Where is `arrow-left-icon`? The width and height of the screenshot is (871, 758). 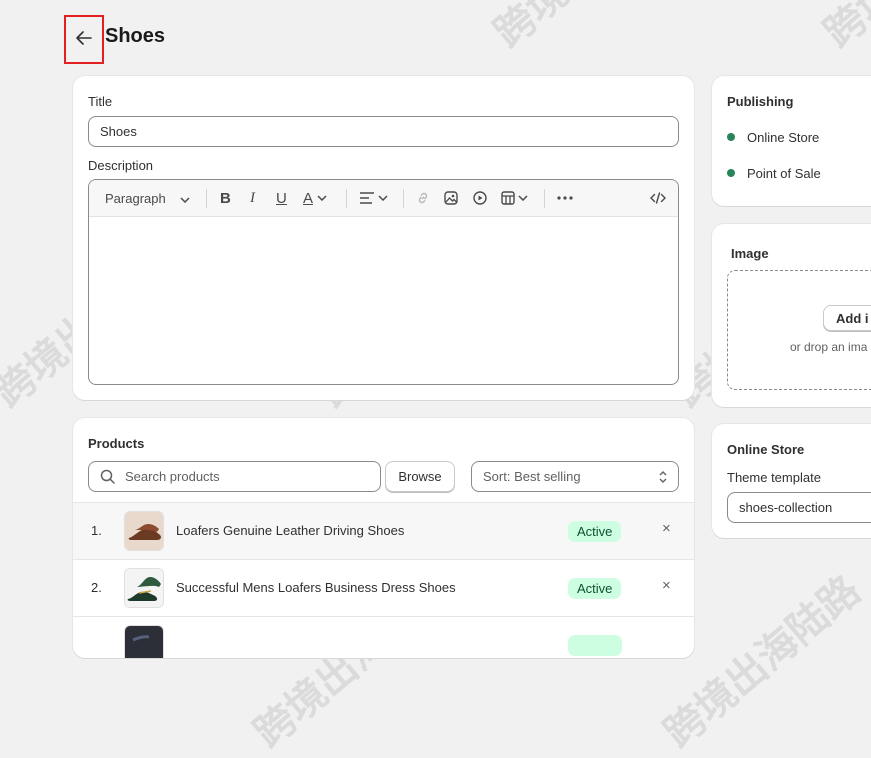
arrow-left-icon is located at coordinates (84, 39).